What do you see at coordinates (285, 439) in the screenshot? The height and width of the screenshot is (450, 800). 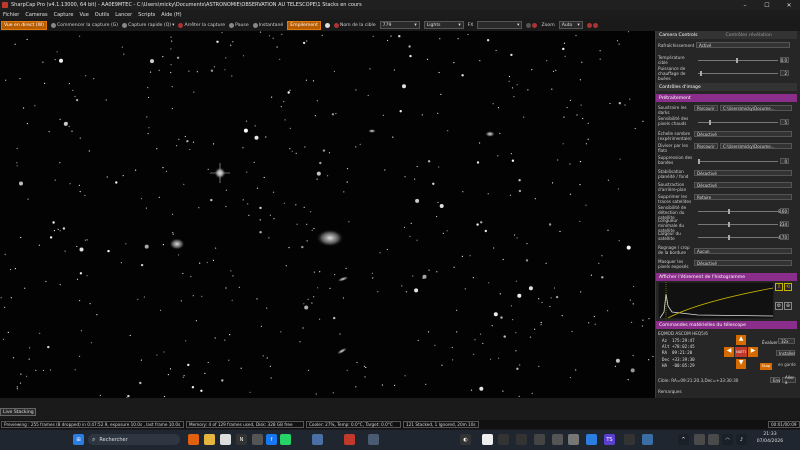 I see `whatsapp-icon` at bounding box center [285, 439].